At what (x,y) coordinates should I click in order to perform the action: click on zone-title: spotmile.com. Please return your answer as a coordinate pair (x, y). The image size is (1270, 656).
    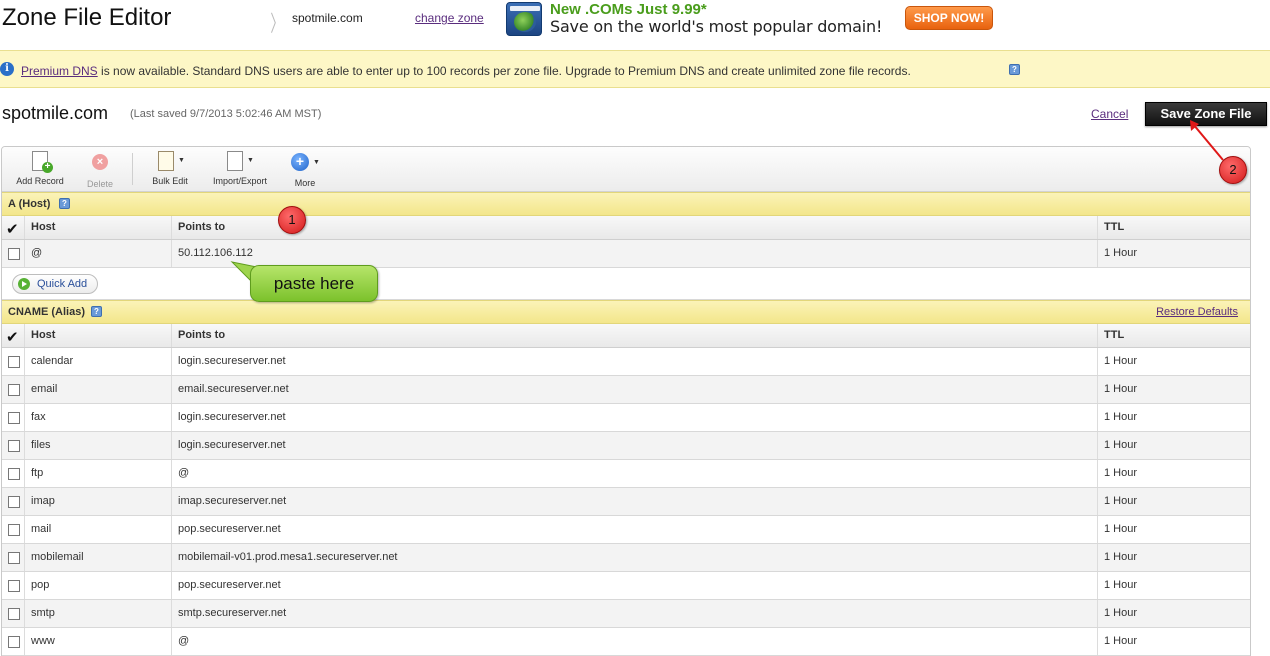
    Looking at the image, I should click on (55, 113).